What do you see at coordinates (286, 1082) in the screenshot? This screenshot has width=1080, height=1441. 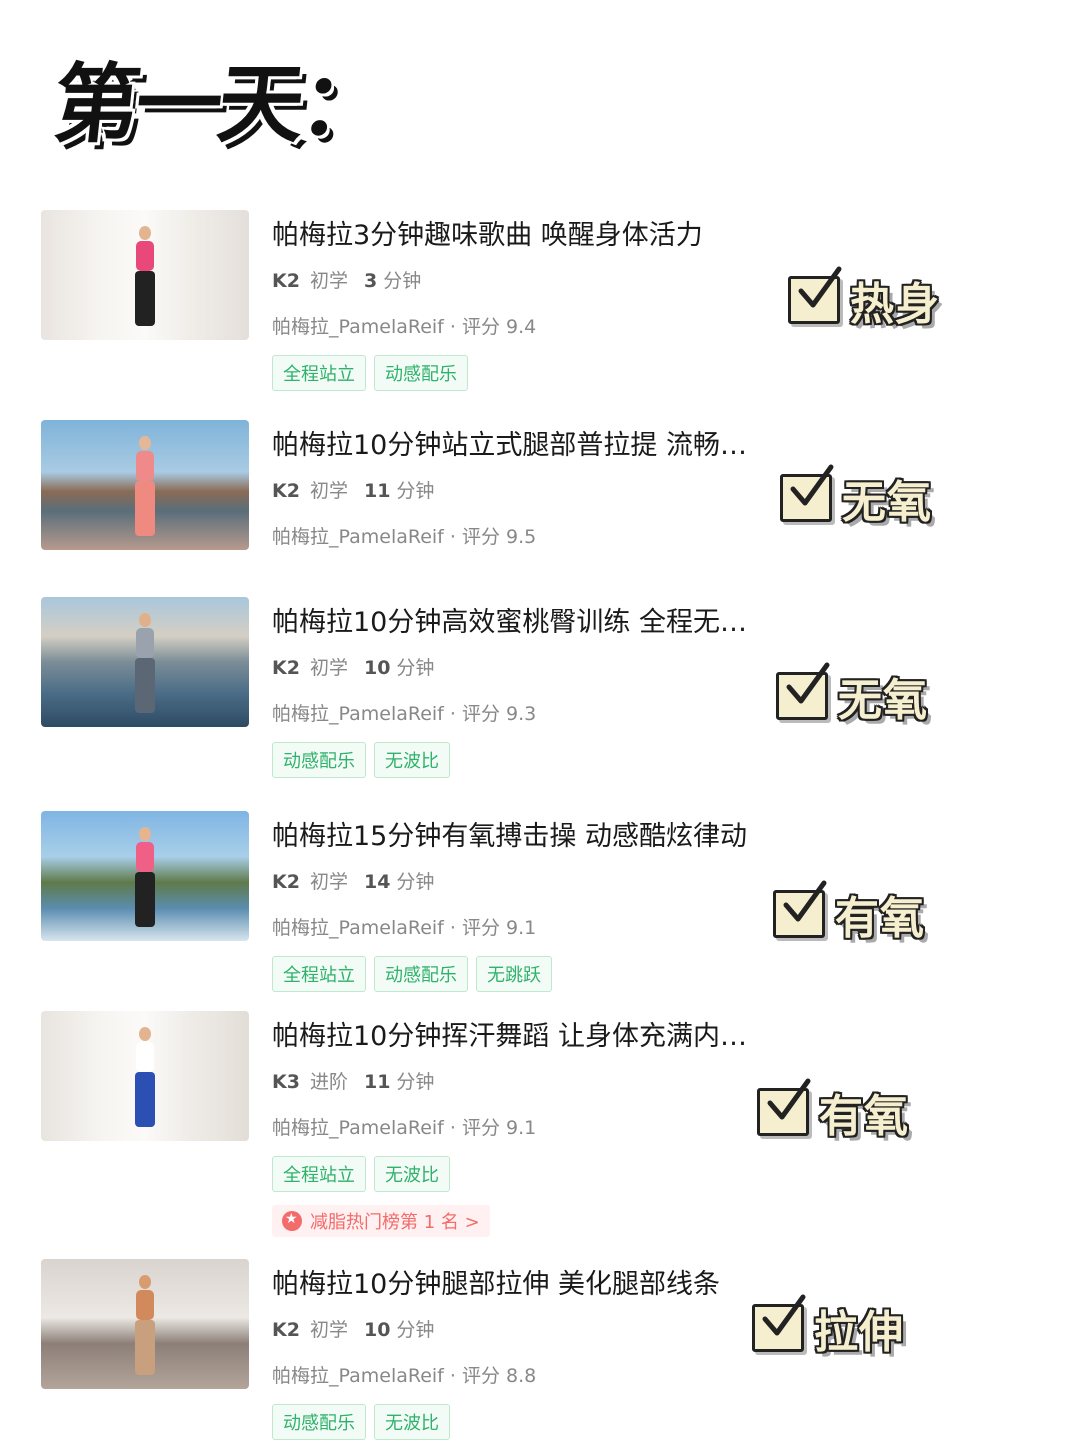 I see `level-code: K3` at bounding box center [286, 1082].